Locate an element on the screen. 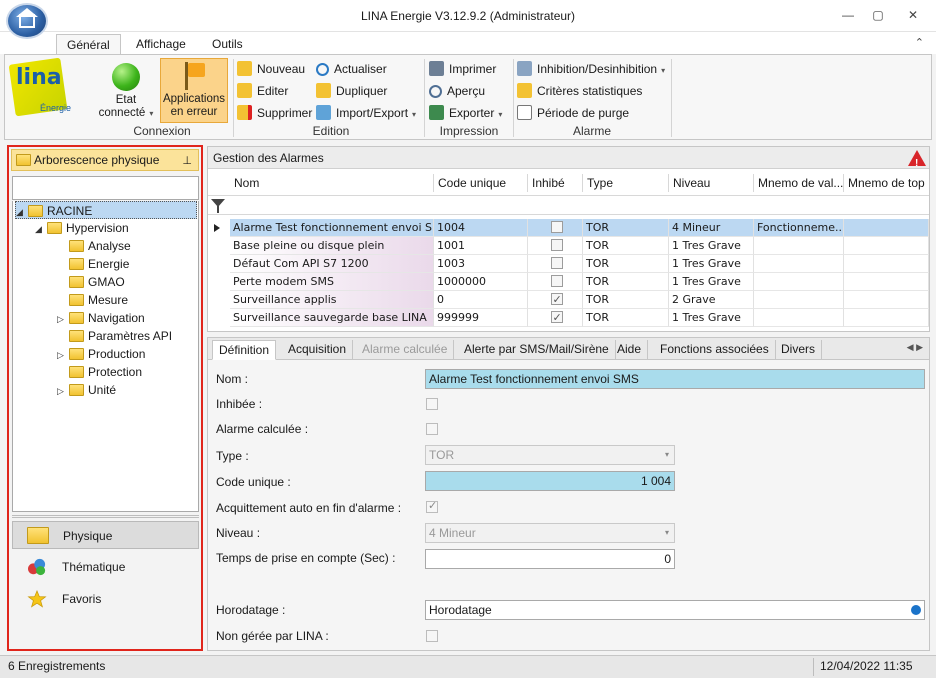 This screenshot has height=678, width=936. tab-fonctions-associees: Fonctions associées is located at coordinates (715, 350).